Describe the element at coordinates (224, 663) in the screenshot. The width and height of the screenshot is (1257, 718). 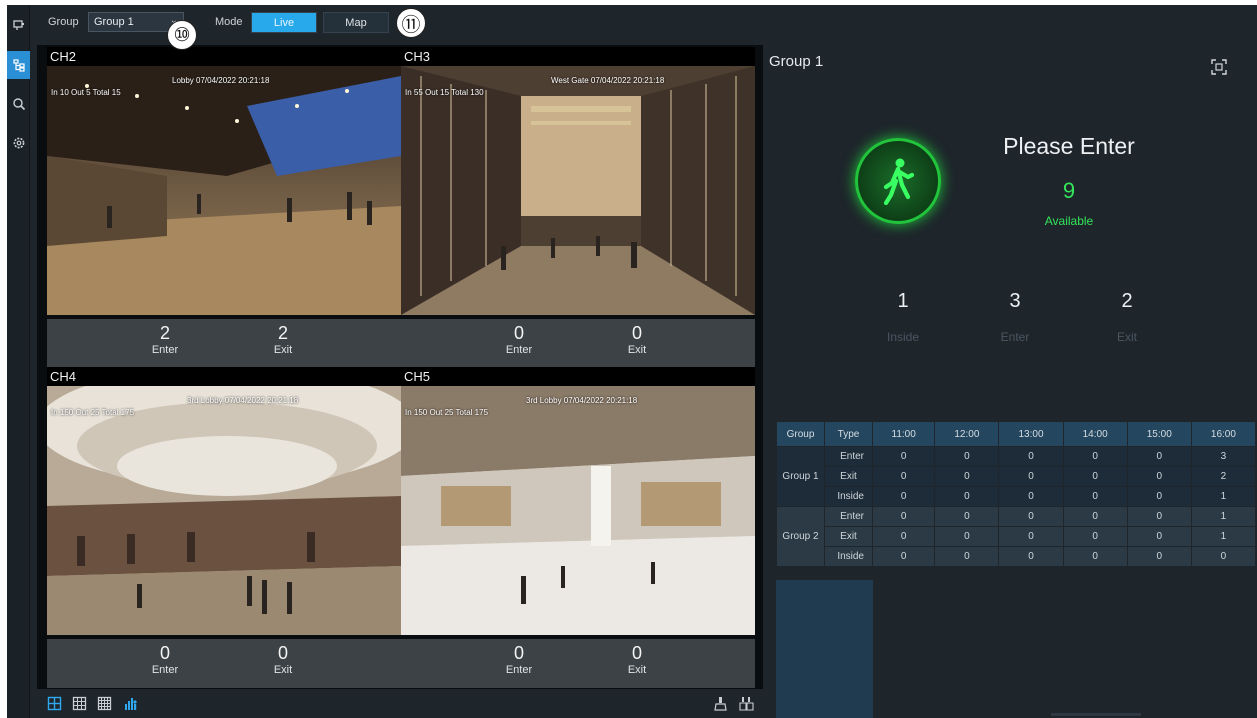
I see `count-bar: 0 Enter 0 Exit` at that location.